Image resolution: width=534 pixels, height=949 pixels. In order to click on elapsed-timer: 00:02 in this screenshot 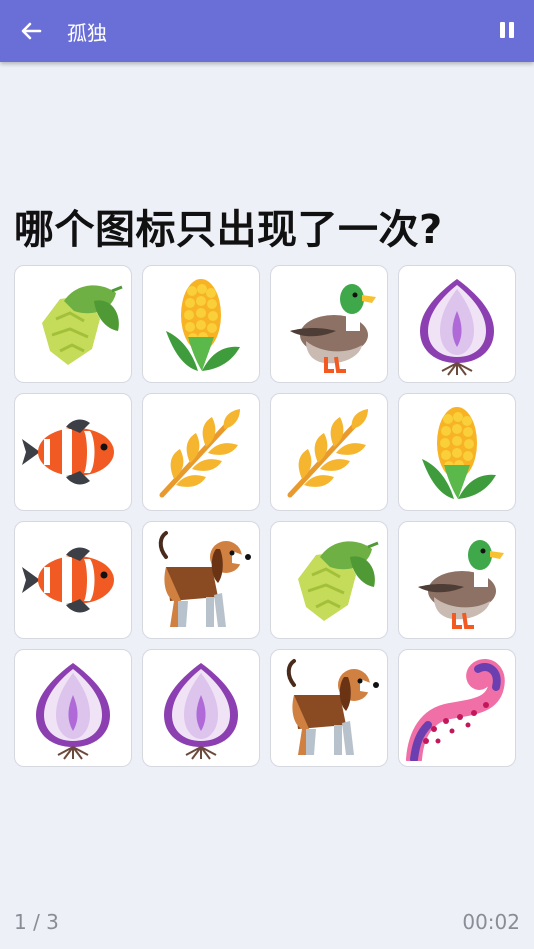, I will do `click(491, 922)`.